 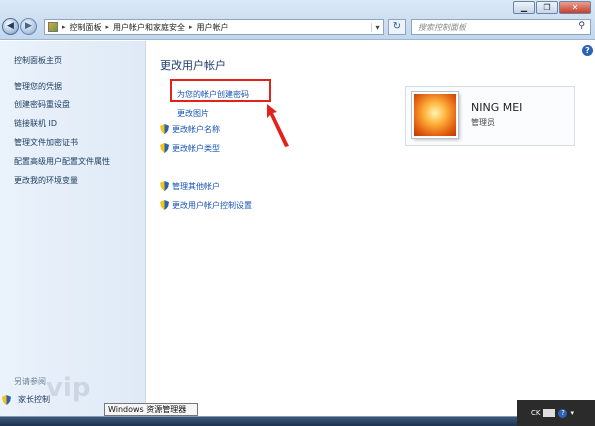 What do you see at coordinates (524, 7) in the screenshot?
I see `minimize-button: ▁` at bounding box center [524, 7].